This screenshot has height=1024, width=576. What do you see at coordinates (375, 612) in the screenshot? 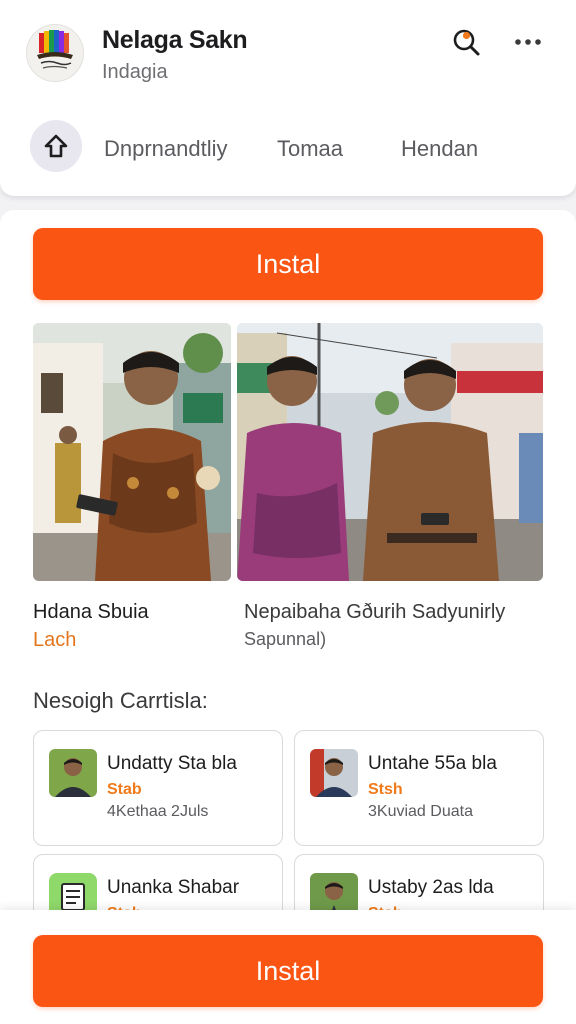
I see `photo-right-caption: Nepaibaha Gðurih Sadyunirly` at bounding box center [375, 612].